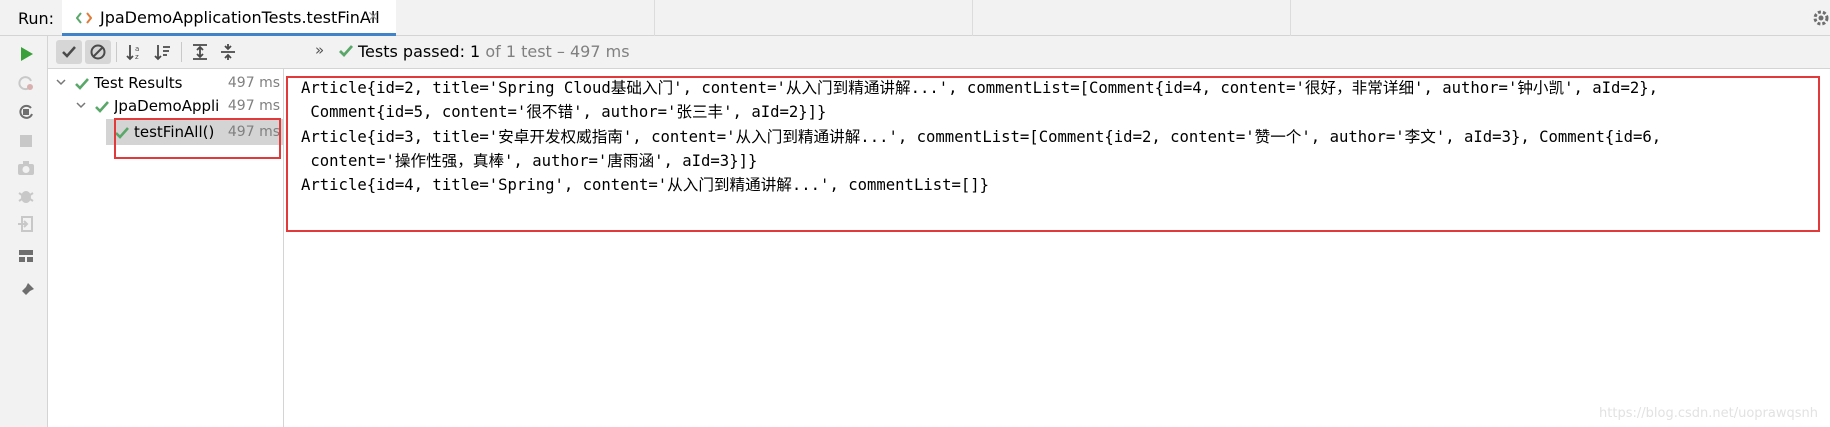  What do you see at coordinates (373, 16) in the screenshot?
I see `close-tab-icon: ×` at bounding box center [373, 16].